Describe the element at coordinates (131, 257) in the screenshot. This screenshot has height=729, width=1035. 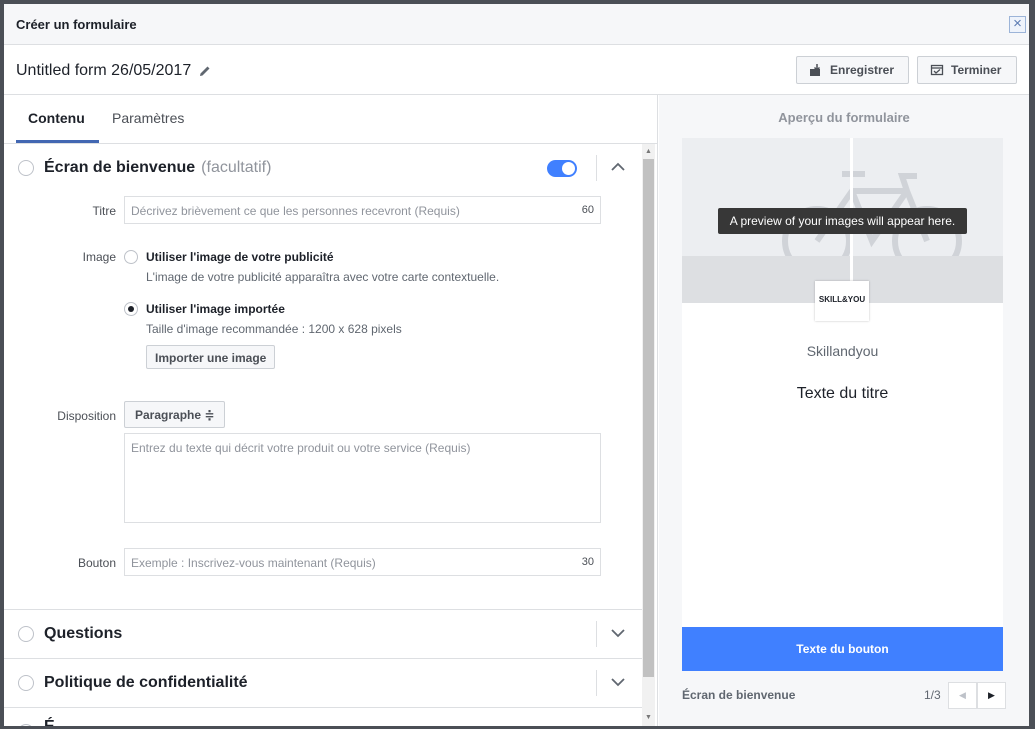
I see `image-ad-radio` at that location.